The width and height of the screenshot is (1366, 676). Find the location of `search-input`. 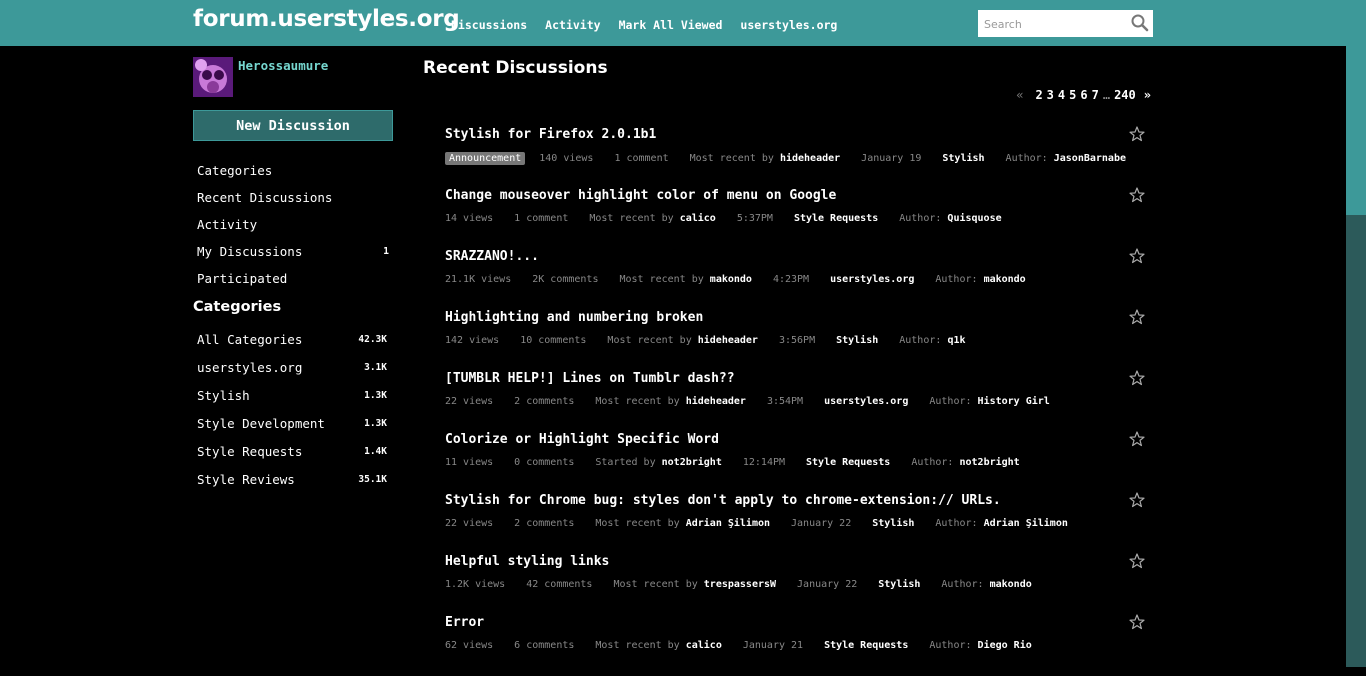

search-input is located at coordinates (1056, 24).